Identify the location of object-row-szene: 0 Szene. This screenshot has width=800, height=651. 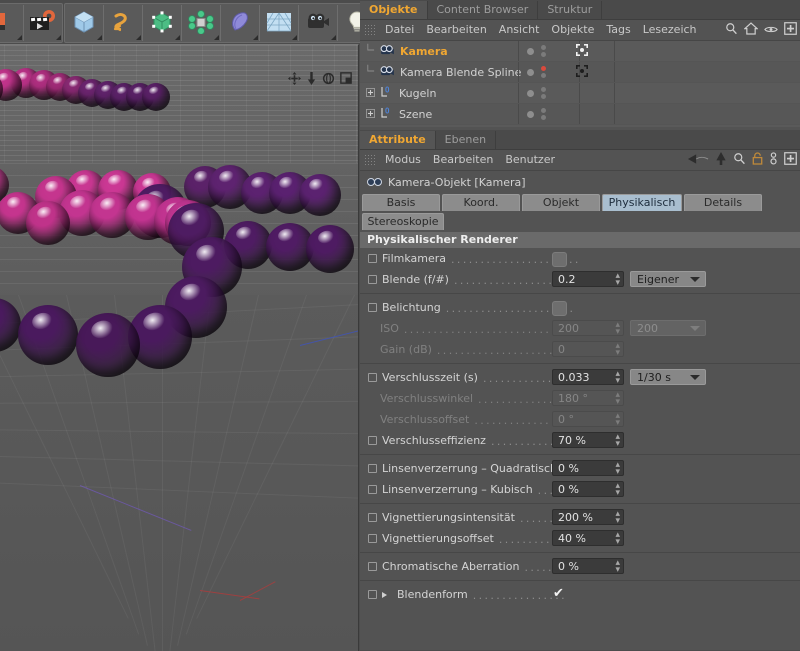
(580, 114).